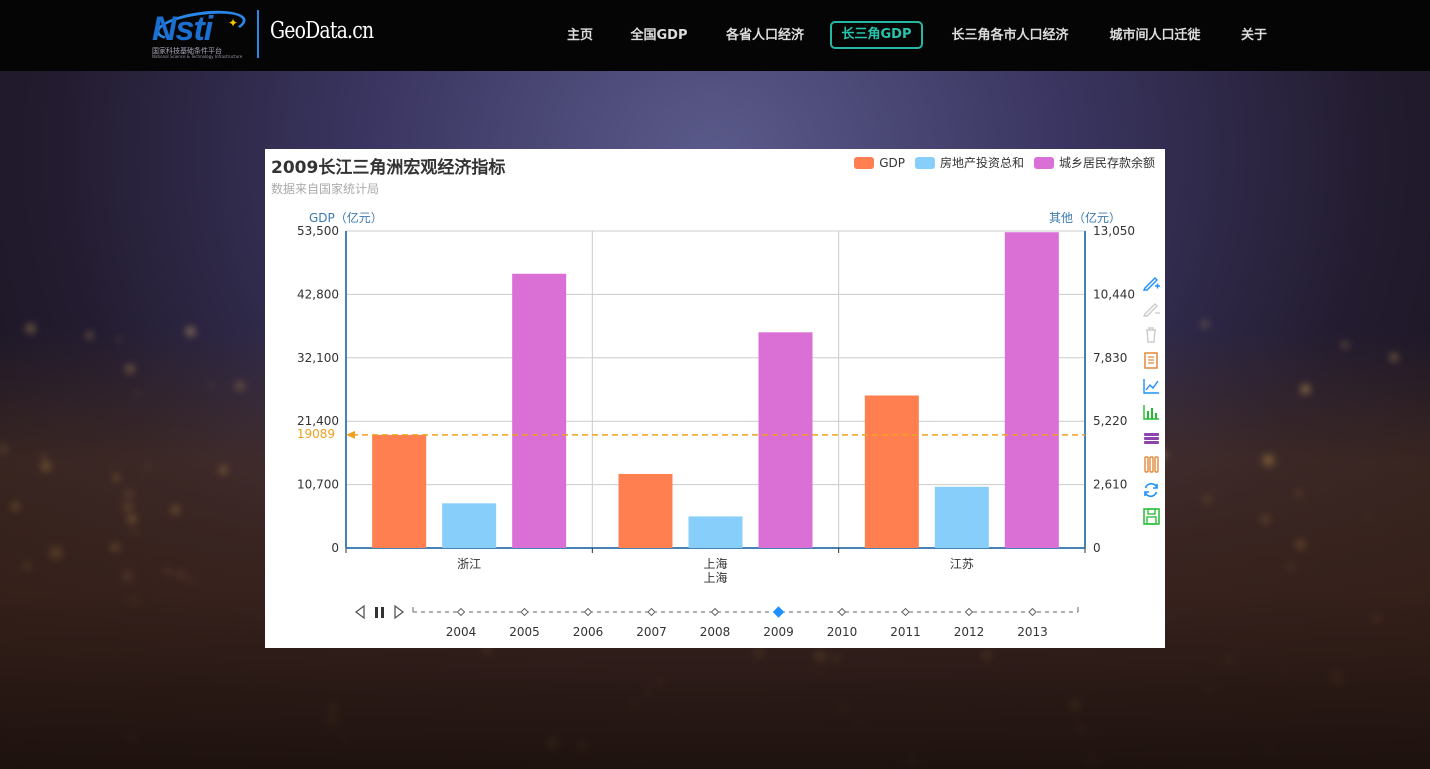 Image resolution: width=1430 pixels, height=769 pixels. I want to click on nav-city-migration: 城市间人口迁徙, so click(1155, 36).